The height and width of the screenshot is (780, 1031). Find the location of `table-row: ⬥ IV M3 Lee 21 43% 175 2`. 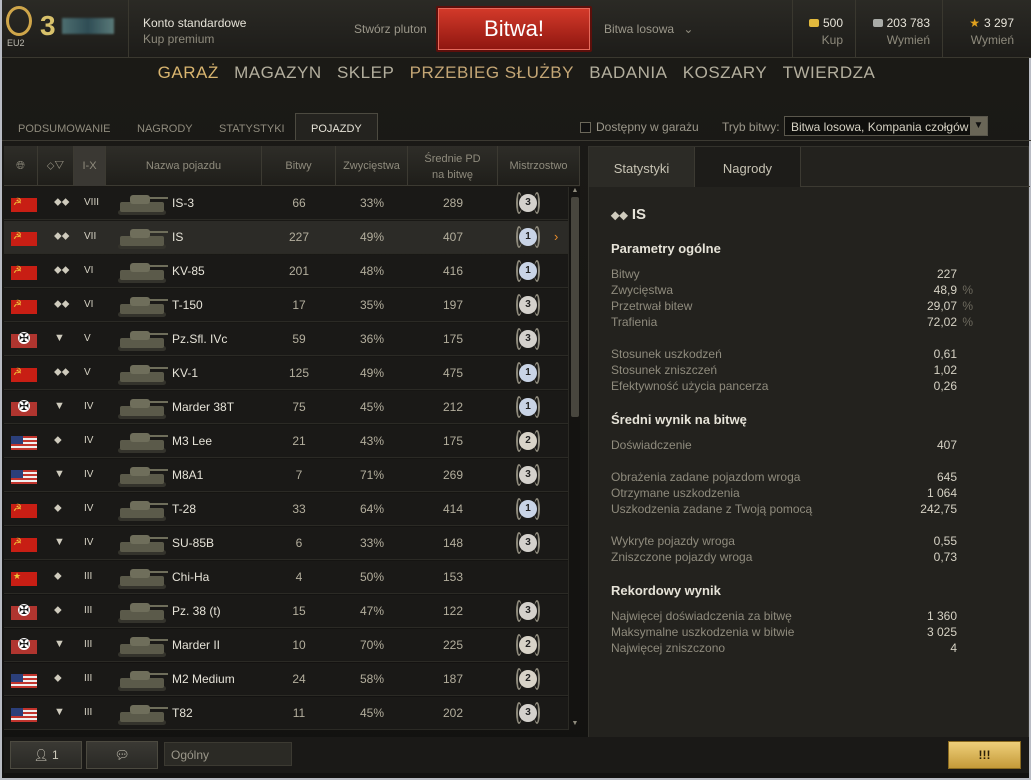

table-row: ⬥ IV M3 Lee 21 43% 175 2 is located at coordinates (286, 441).